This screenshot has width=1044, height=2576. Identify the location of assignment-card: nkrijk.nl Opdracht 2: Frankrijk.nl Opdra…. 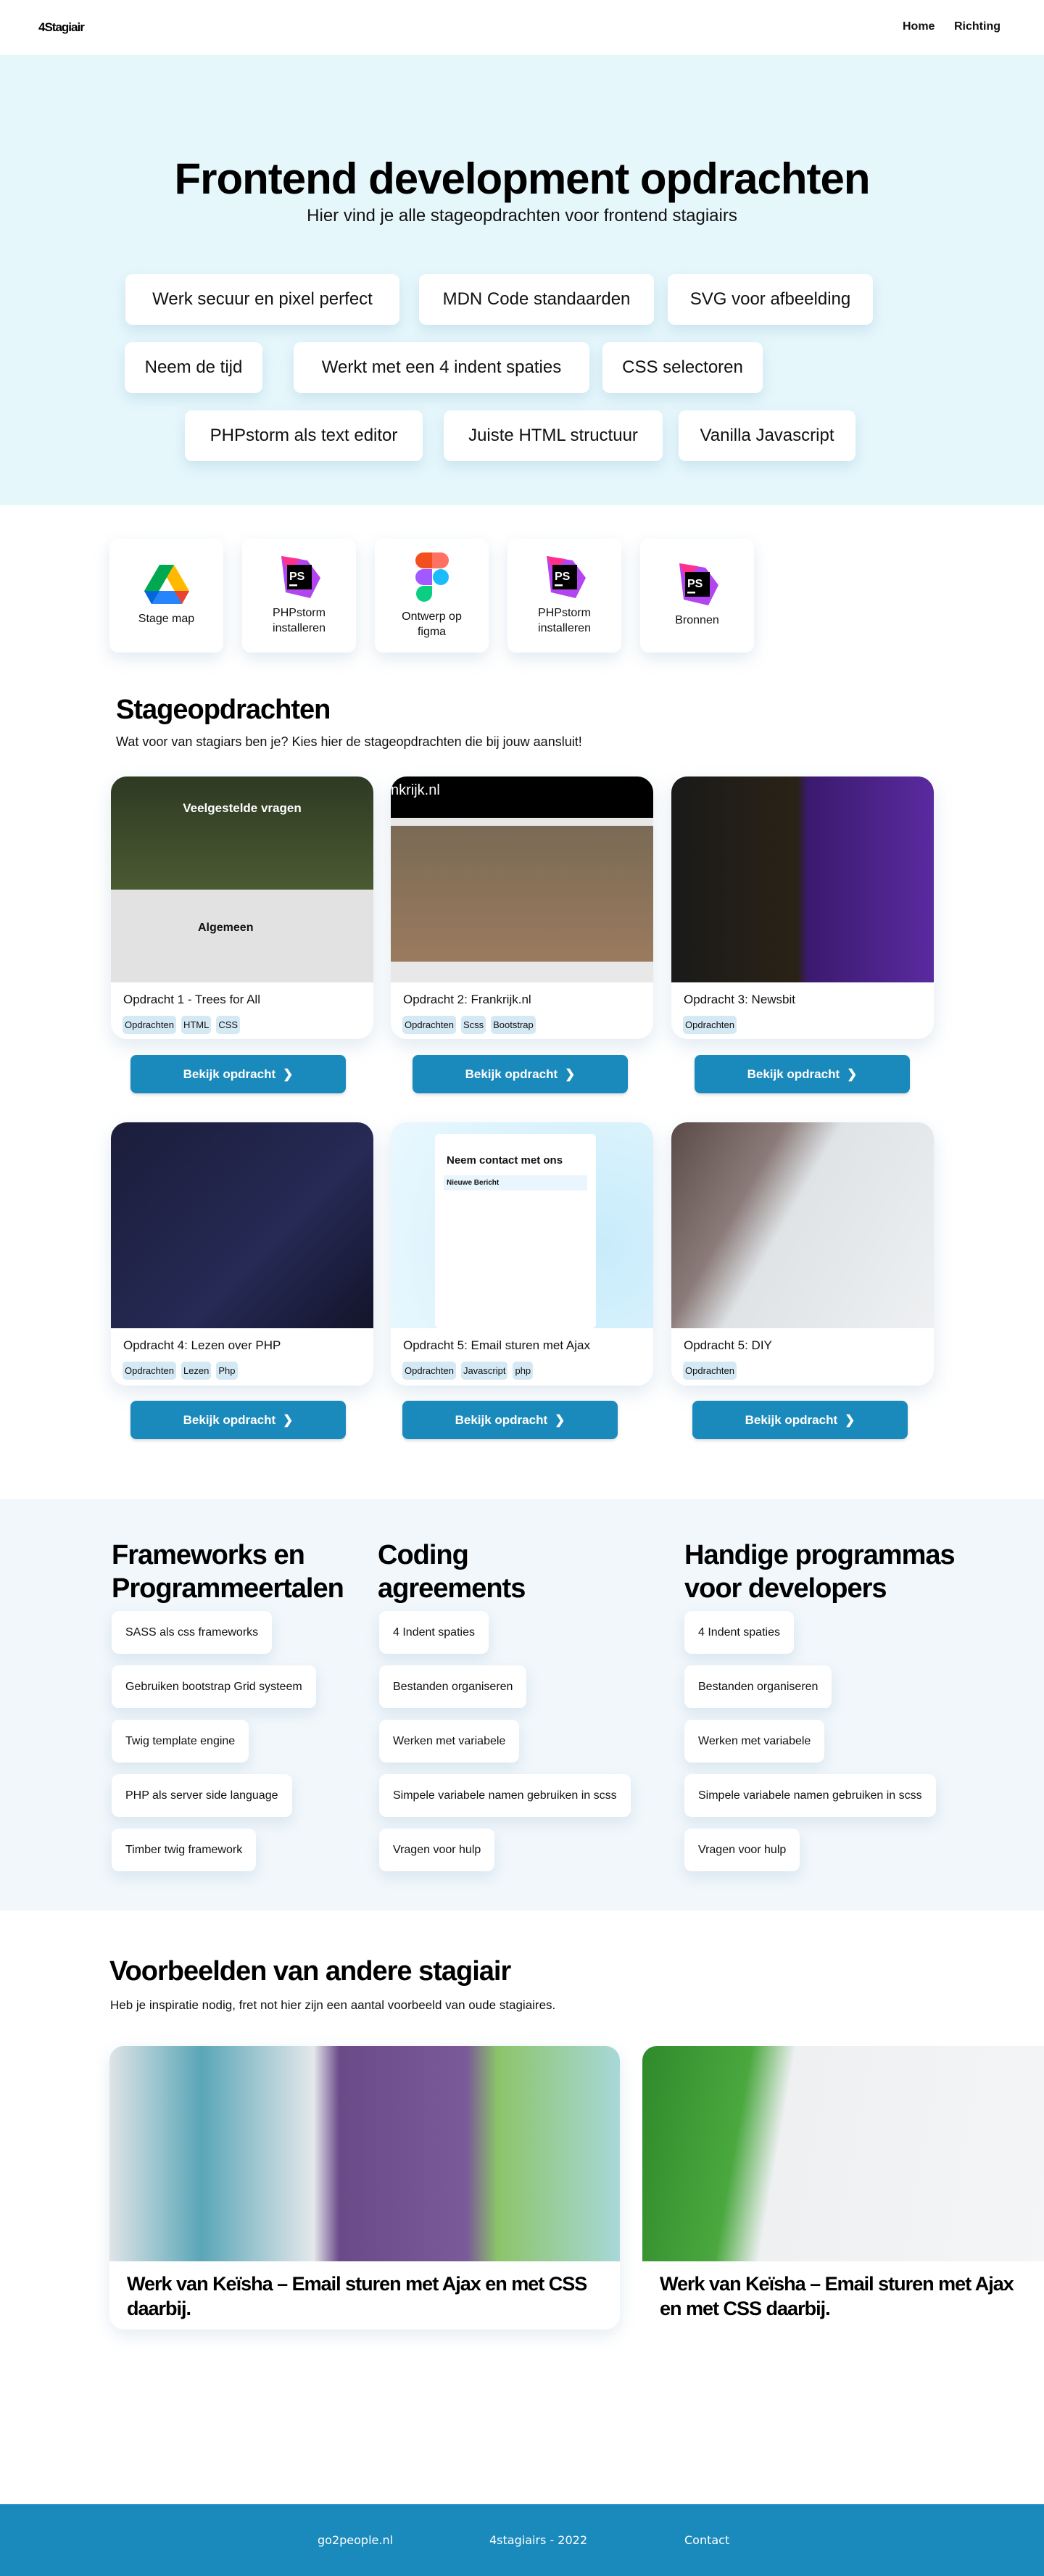
(522, 907).